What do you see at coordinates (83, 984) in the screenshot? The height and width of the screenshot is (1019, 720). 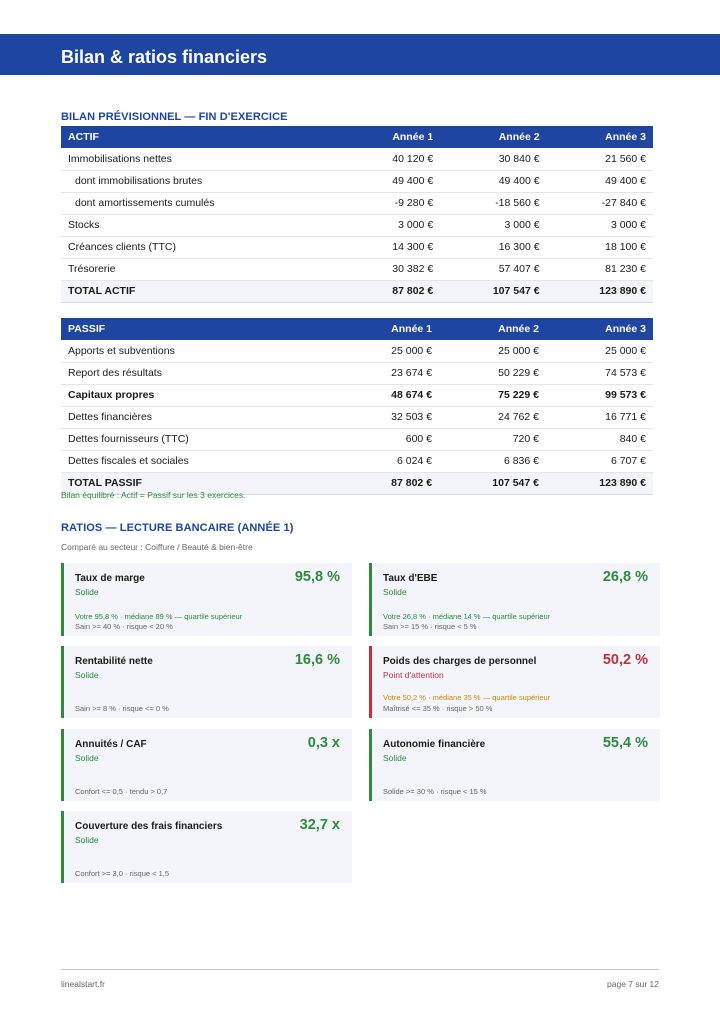 I see `footer-site: linealstart.fr` at bounding box center [83, 984].